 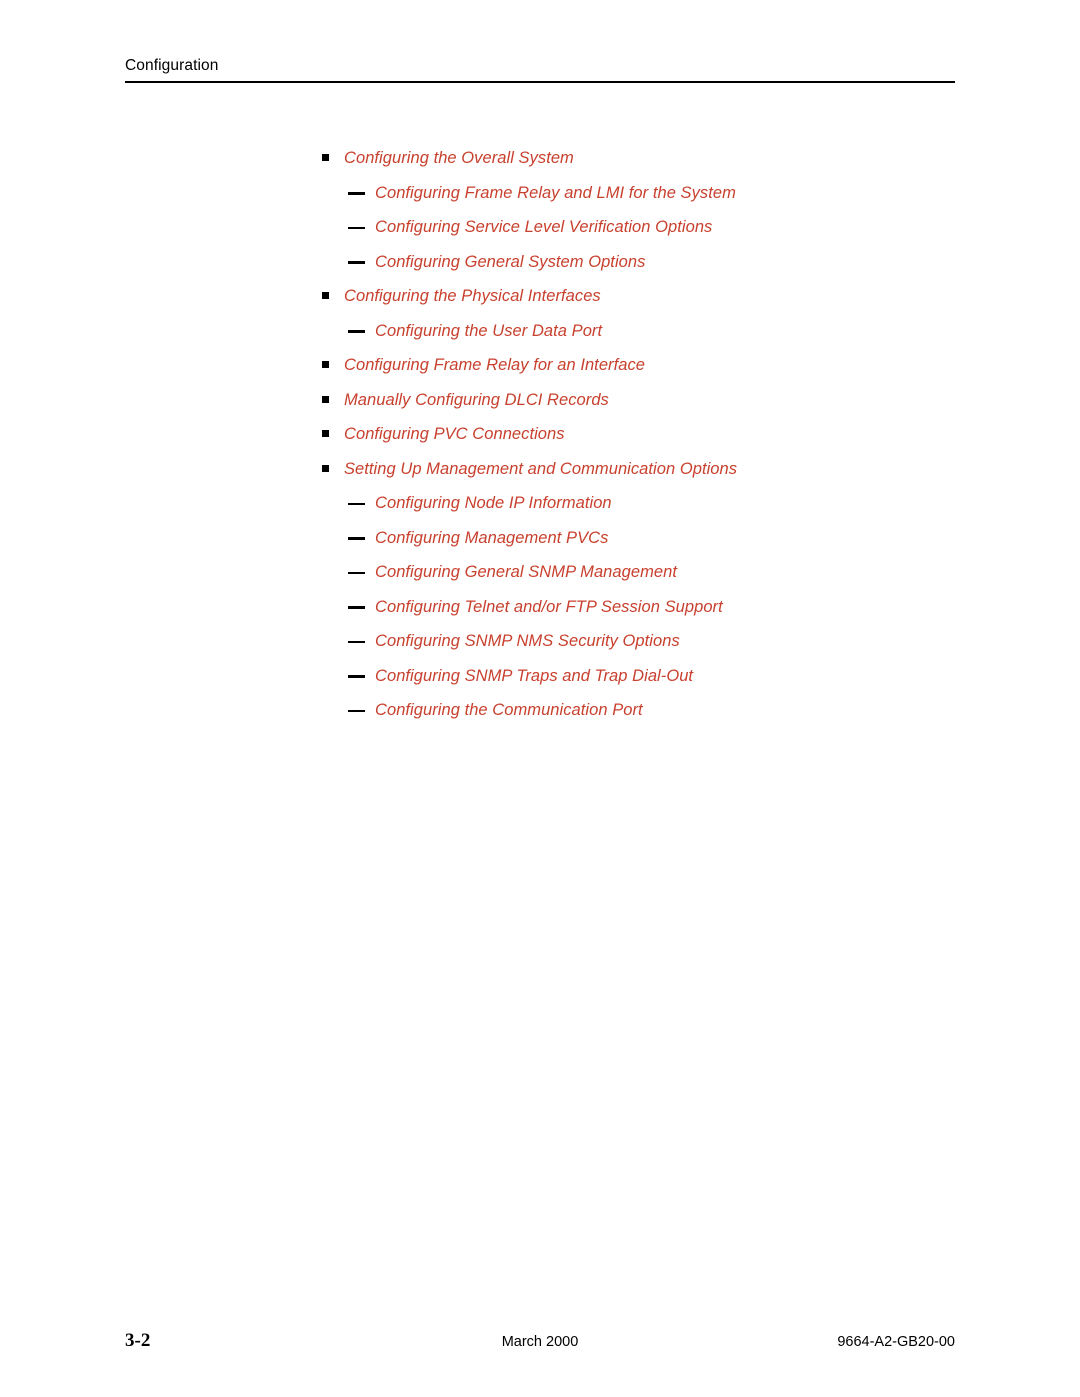 I want to click on footer-document-id: 9664-A2-GB20-00, so click(x=896, y=1342).